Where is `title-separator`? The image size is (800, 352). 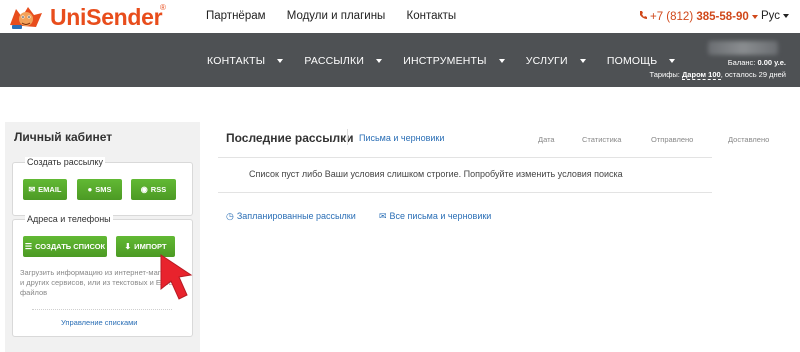
title-separator is located at coordinates (347, 137).